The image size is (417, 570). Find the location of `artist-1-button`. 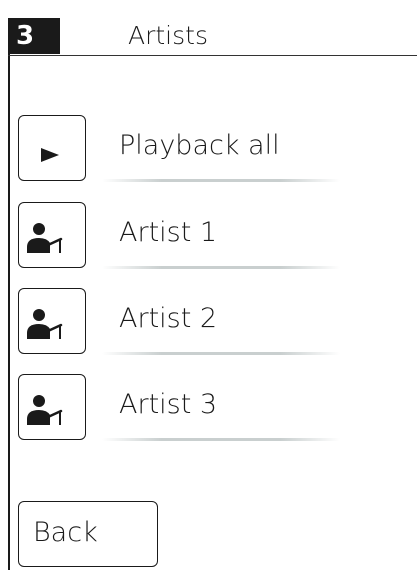

artist-1-button is located at coordinates (52, 235).